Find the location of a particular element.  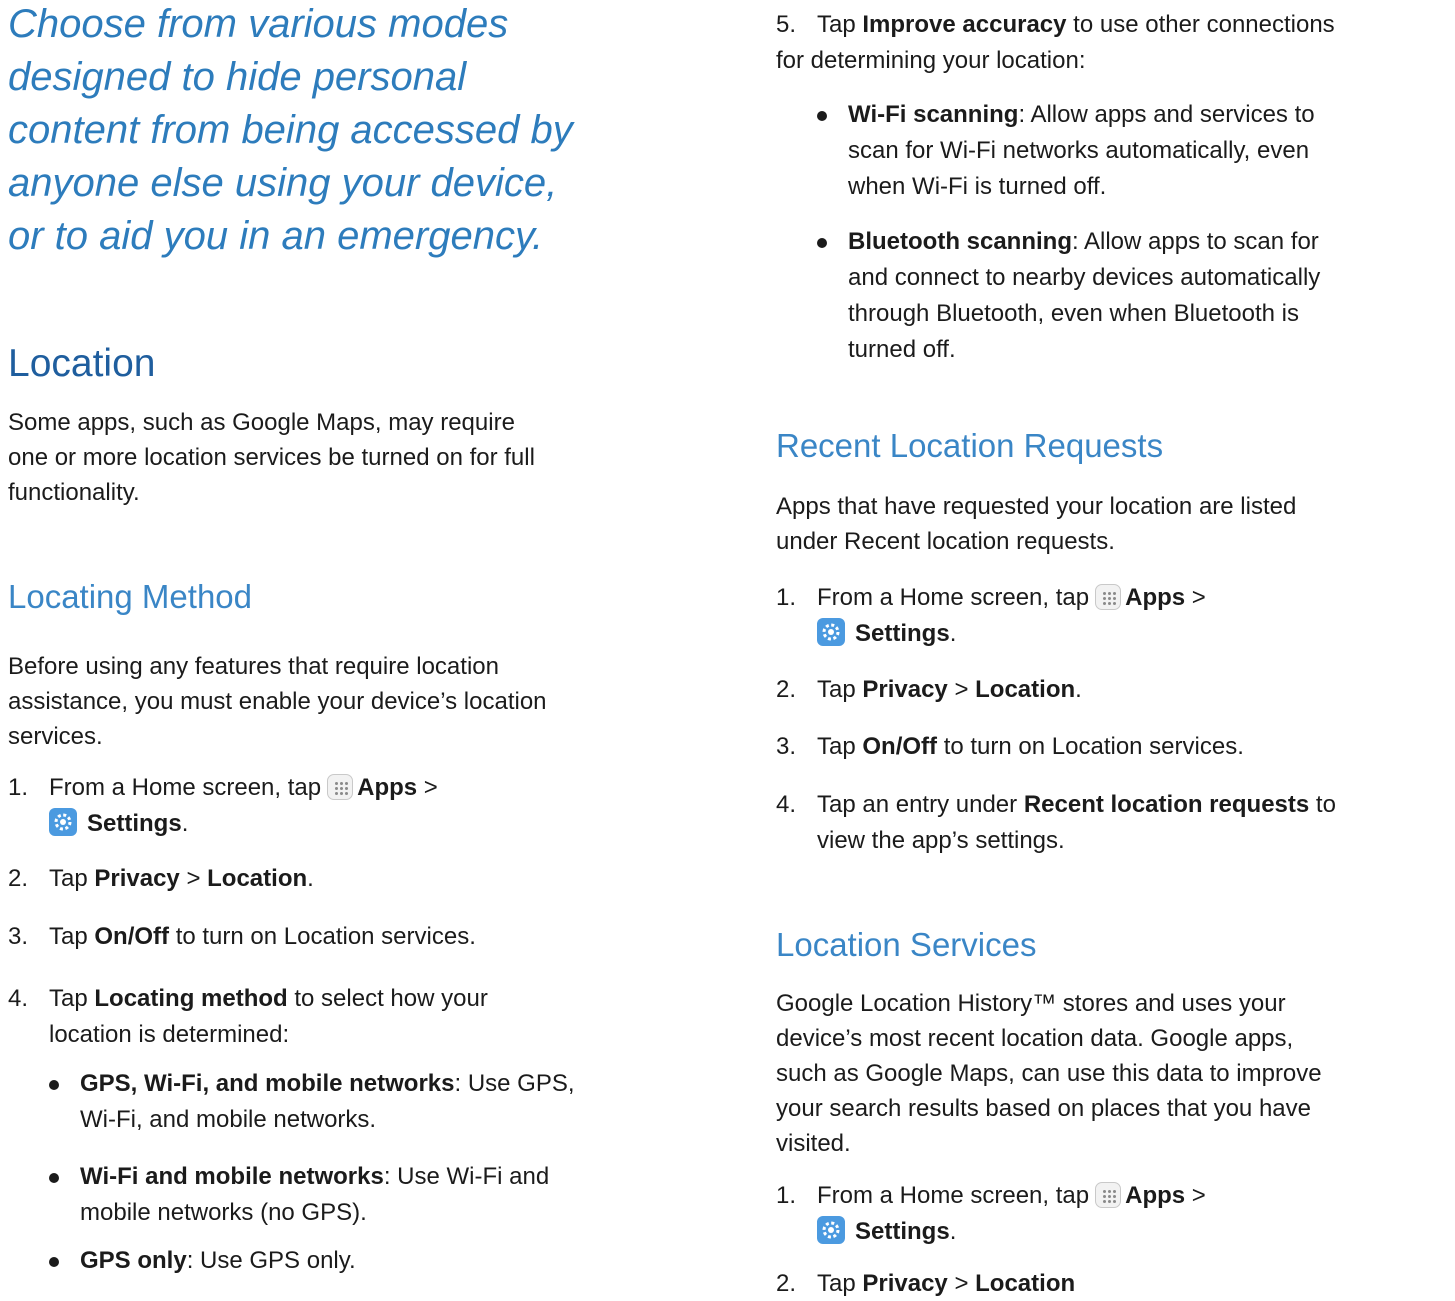

bullet-text: Wi-Fi, and mobile networks. is located at coordinates (228, 1119).